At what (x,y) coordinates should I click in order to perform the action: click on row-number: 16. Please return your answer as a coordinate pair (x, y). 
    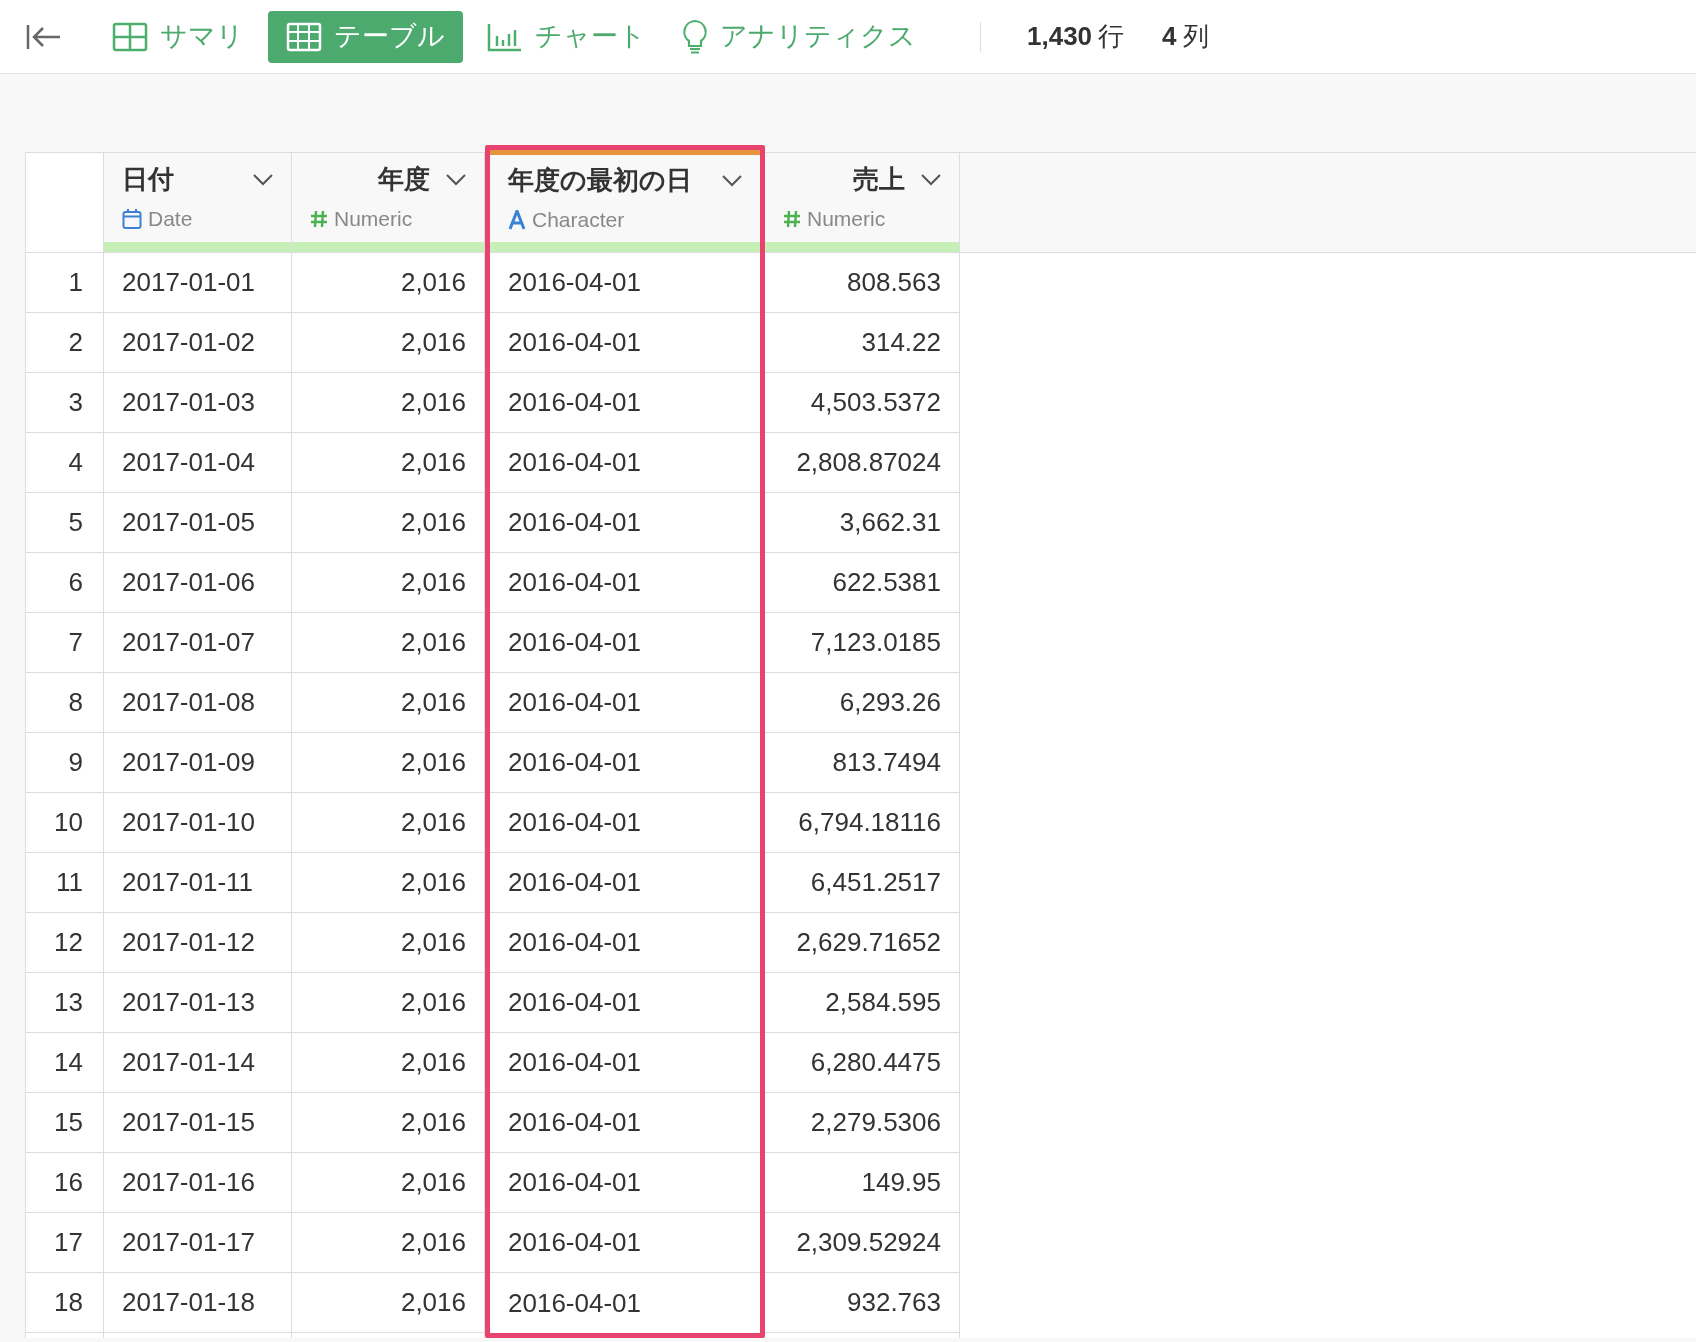
    Looking at the image, I should click on (64, 1183).